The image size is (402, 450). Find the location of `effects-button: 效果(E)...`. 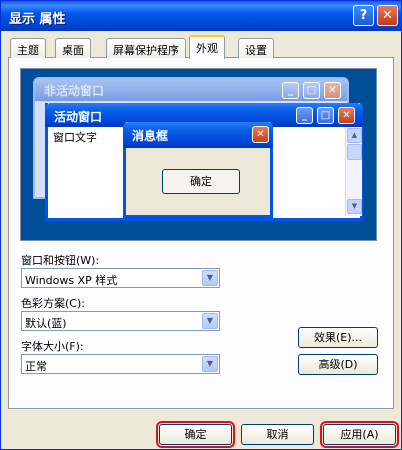

effects-button: 效果(E)... is located at coordinates (338, 337).